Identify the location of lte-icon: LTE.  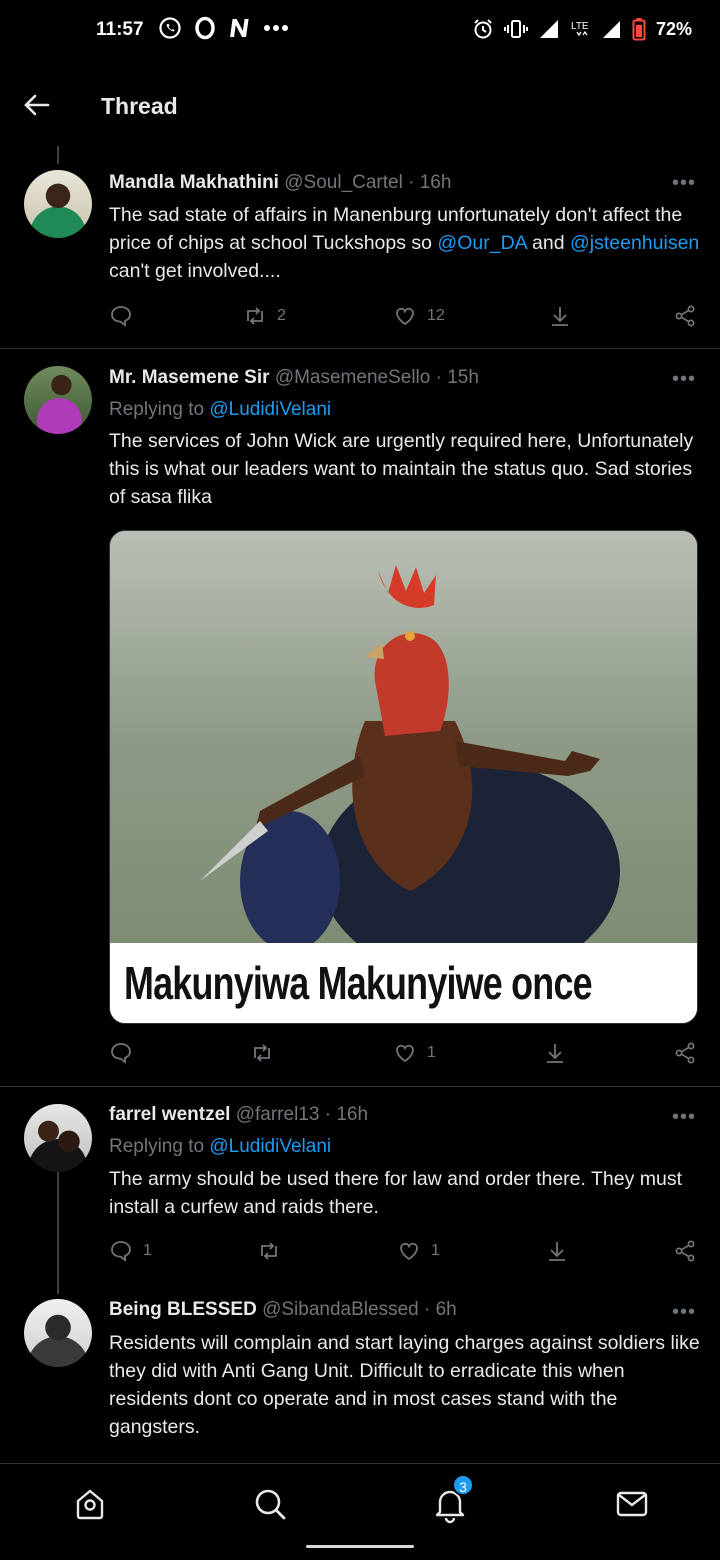
(580, 29).